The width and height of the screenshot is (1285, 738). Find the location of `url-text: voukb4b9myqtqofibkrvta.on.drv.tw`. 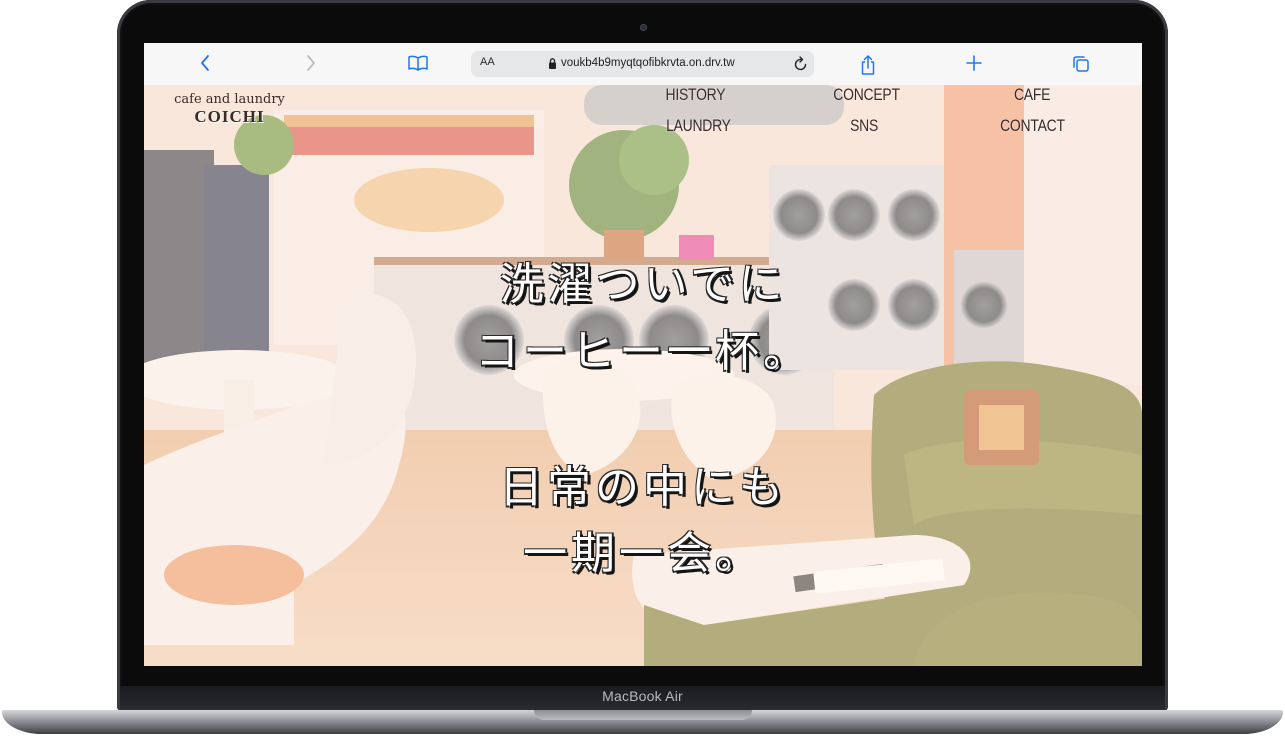

url-text: voukb4b9myqtqofibkrvta.on.drv.tw is located at coordinates (648, 63).